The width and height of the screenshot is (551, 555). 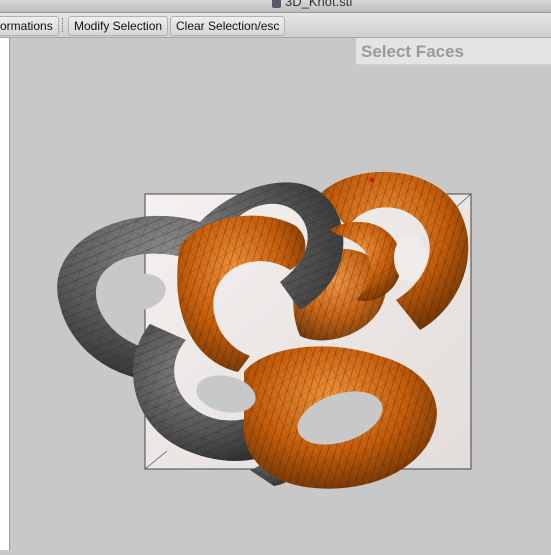 What do you see at coordinates (372, 180) in the screenshot?
I see `selection-marker` at bounding box center [372, 180].